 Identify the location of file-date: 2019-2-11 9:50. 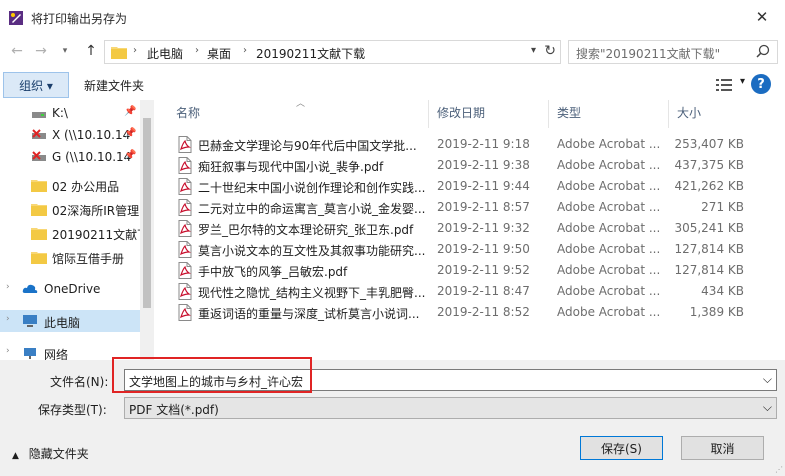
(483, 249).